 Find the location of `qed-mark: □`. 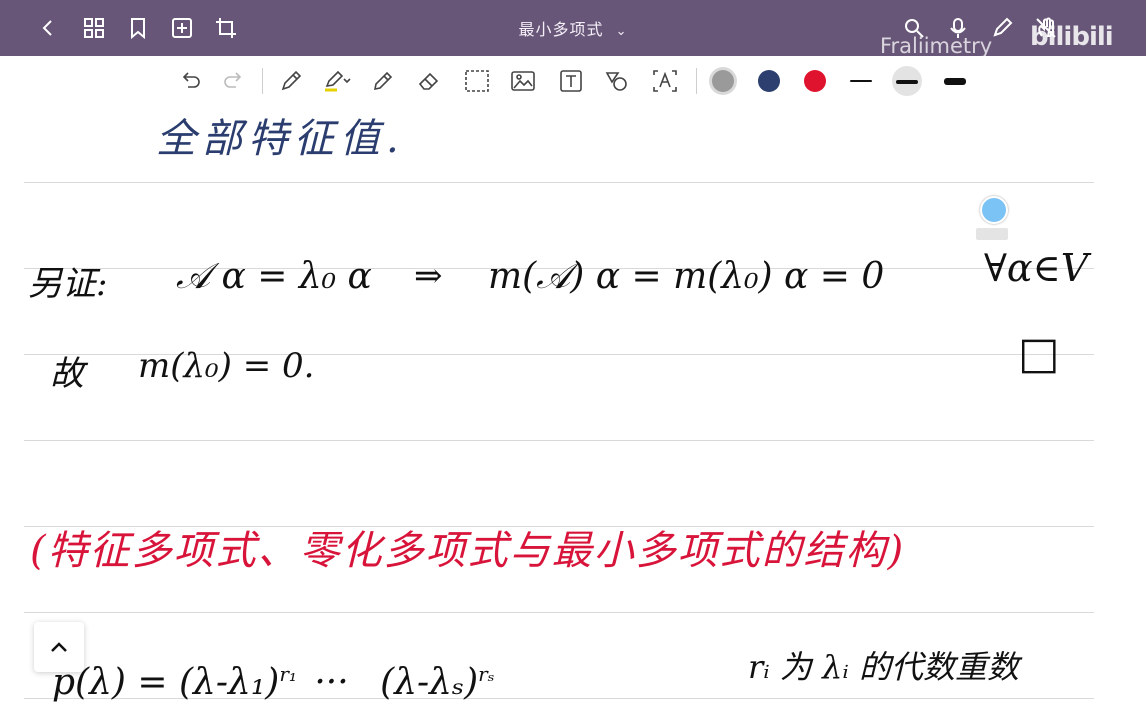

qed-mark: □ is located at coordinates (1039, 353).